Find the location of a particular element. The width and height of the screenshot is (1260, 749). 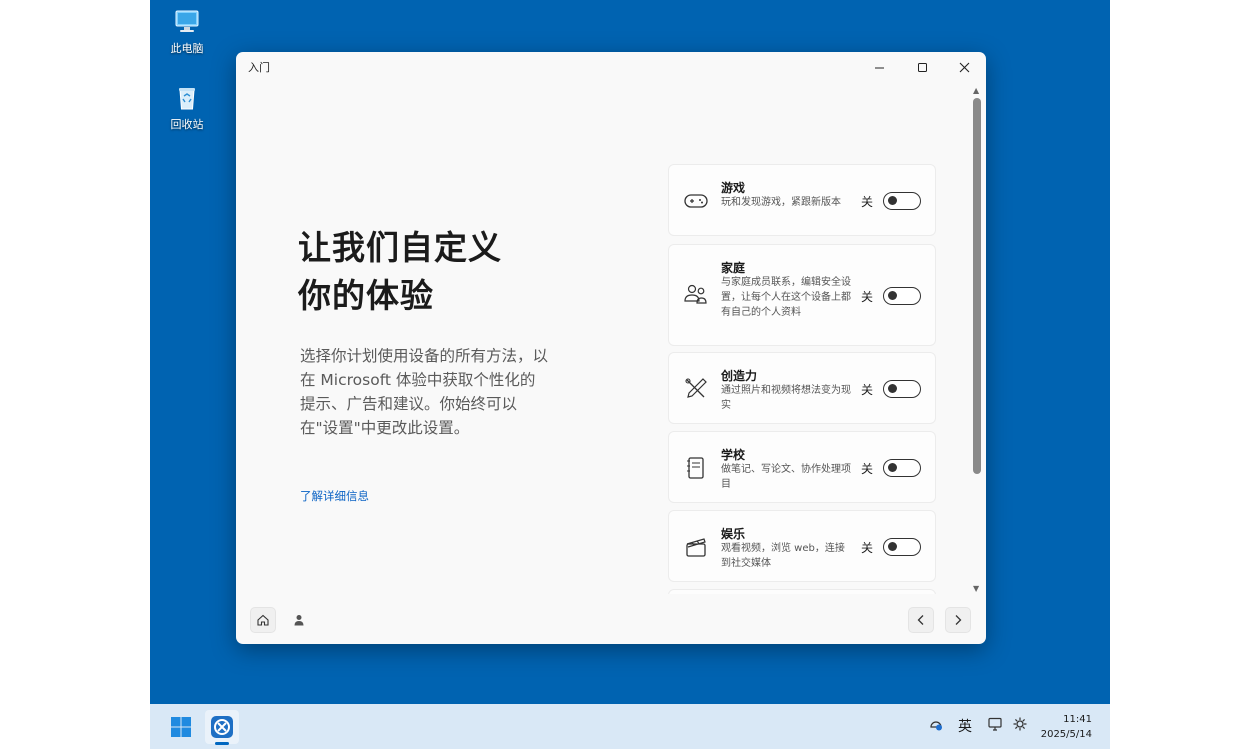

desktop-icon-label: 回收站 is located at coordinates (187, 124).